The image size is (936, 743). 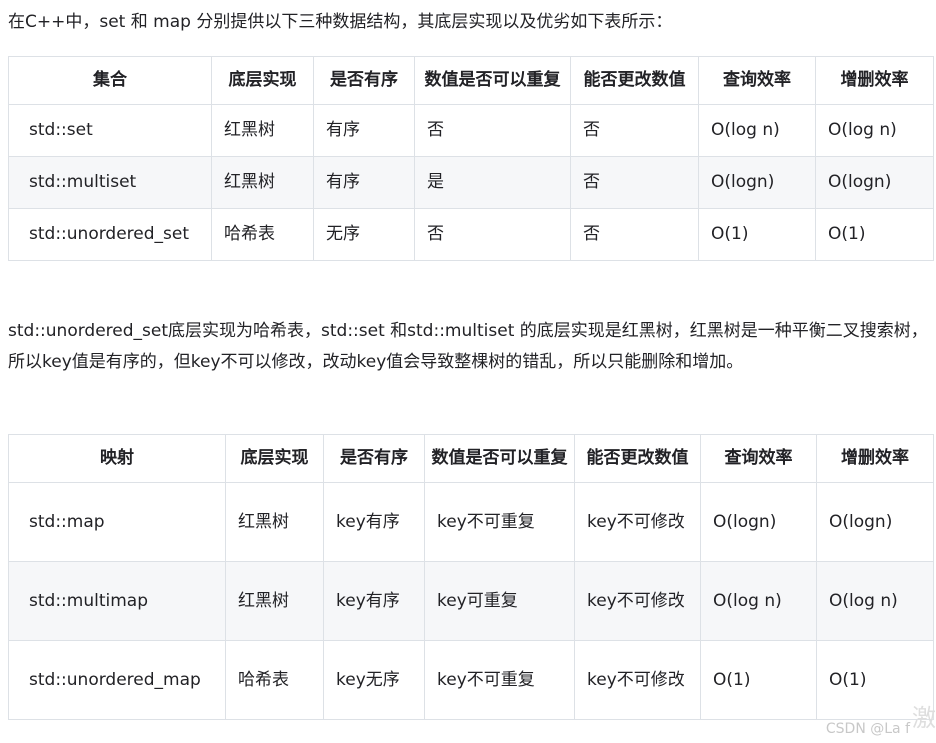 What do you see at coordinates (110, 80) in the screenshot?
I see `header-cell: 集合` at bounding box center [110, 80].